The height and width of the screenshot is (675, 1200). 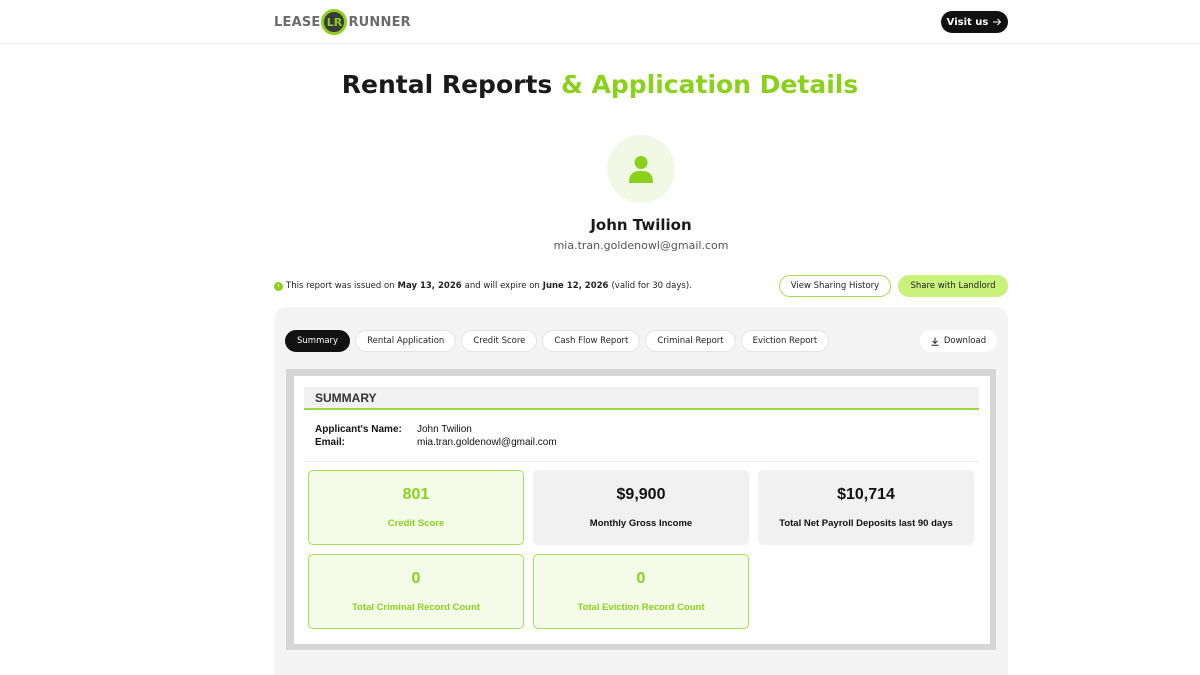 What do you see at coordinates (416, 494) in the screenshot?
I see `credit-score-value: 801` at bounding box center [416, 494].